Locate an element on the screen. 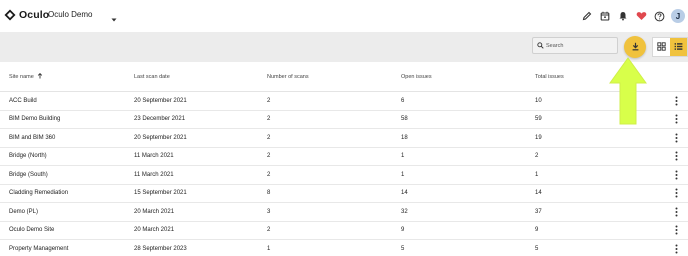  search-icon is located at coordinates (540, 45).